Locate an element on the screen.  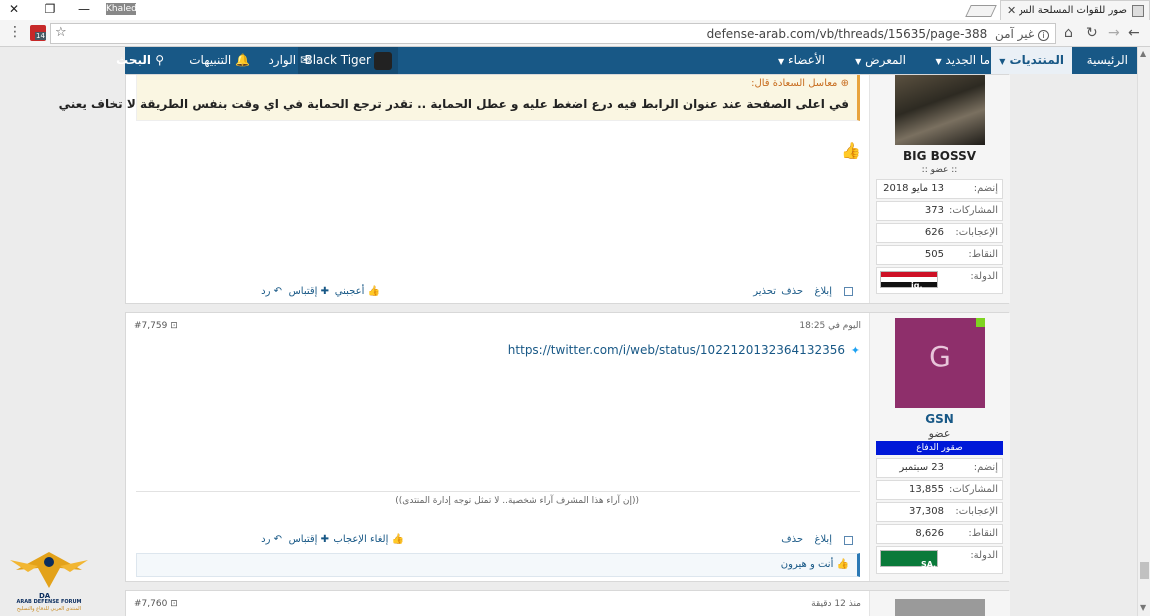
scroll-up-icon: ▲ is located at coordinates (1143, 53).